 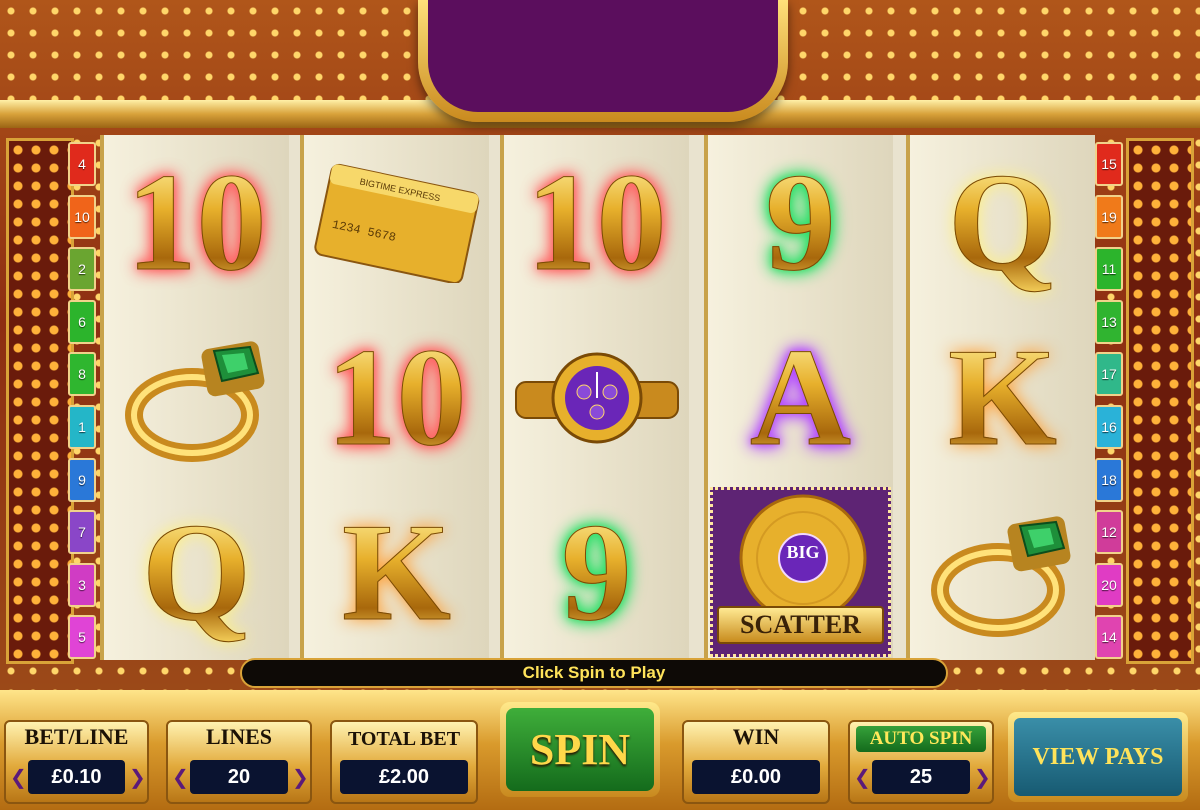 I want to click on right-payline-badge: 11, so click(x=1109, y=269).